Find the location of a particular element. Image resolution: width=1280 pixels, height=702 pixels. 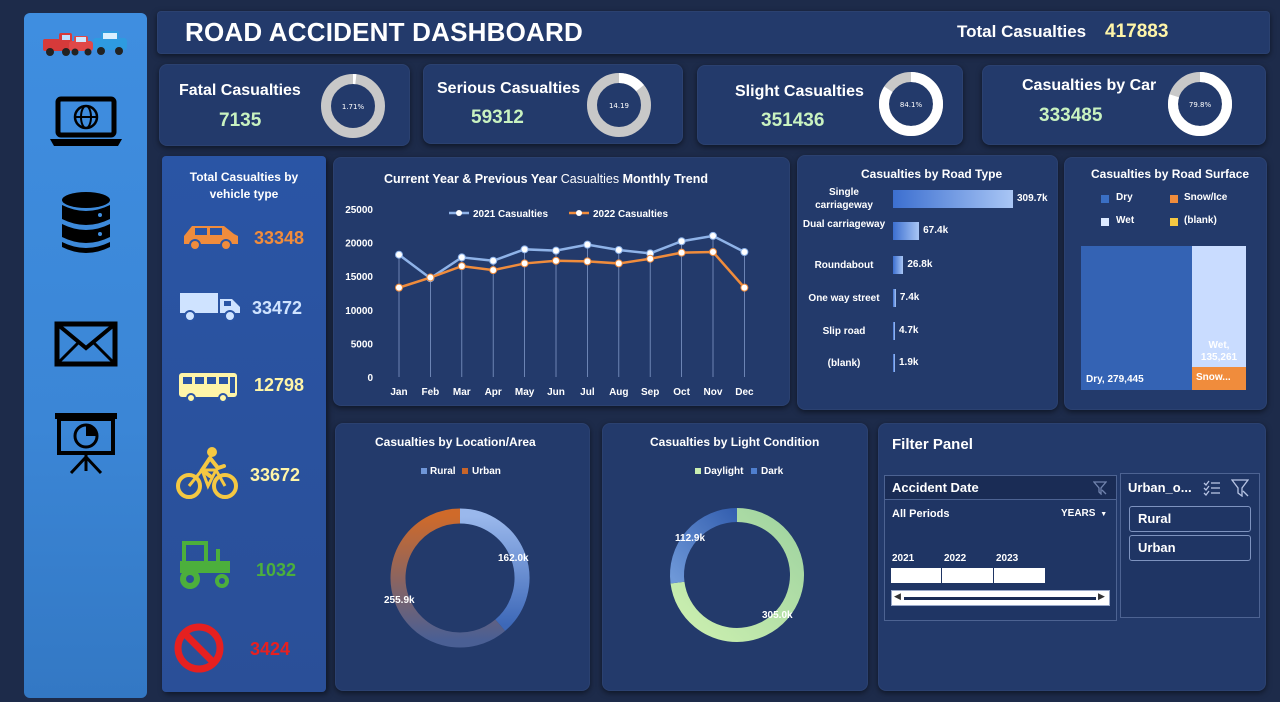

kpi-ring-percent: 84.1% is located at coordinates (911, 105).